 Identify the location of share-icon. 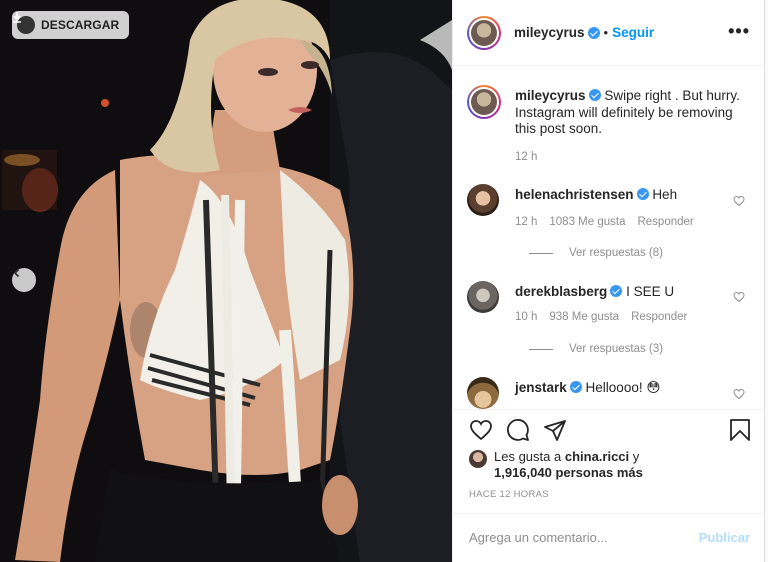
(555, 430).